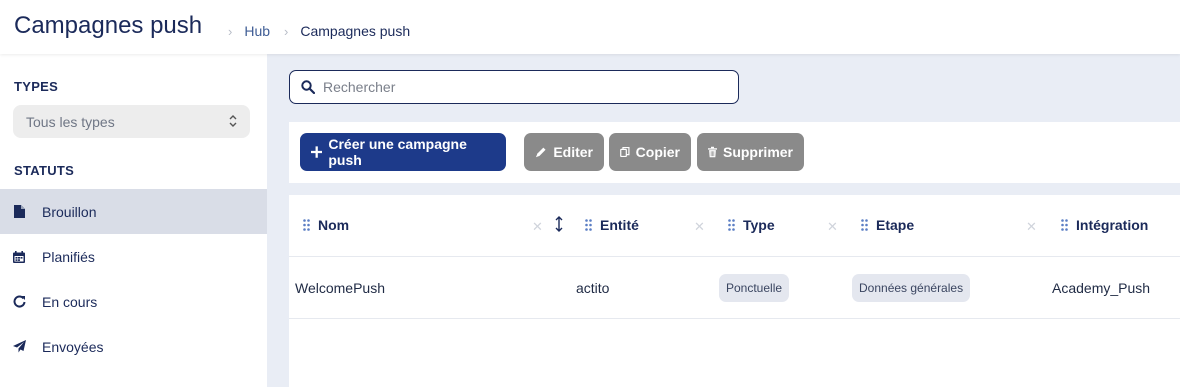 This screenshot has width=1180, height=387. Describe the element at coordinates (757, 152) in the screenshot. I see `delete-button-label: Supprimer` at that location.